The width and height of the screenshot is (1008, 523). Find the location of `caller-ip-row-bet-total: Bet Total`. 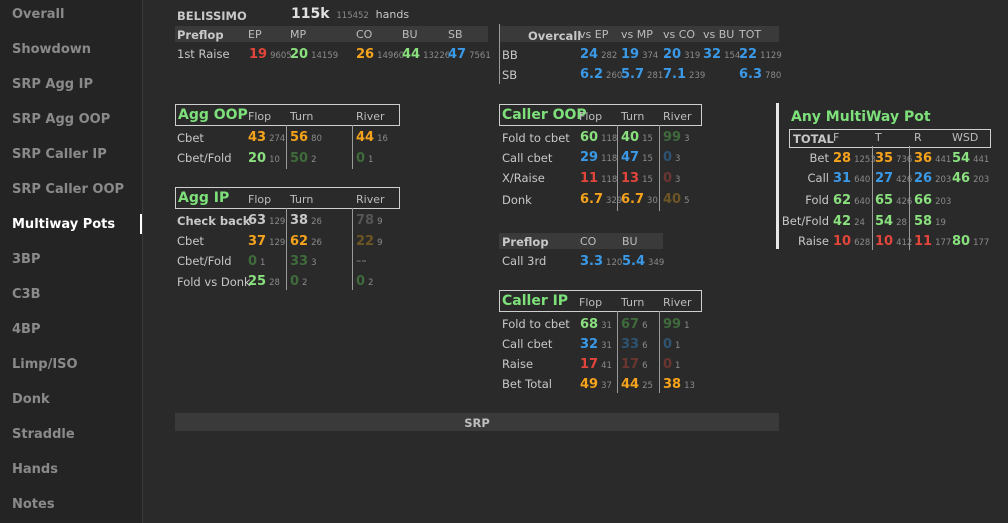

caller-ip-row-bet-total: Bet Total is located at coordinates (527, 384).